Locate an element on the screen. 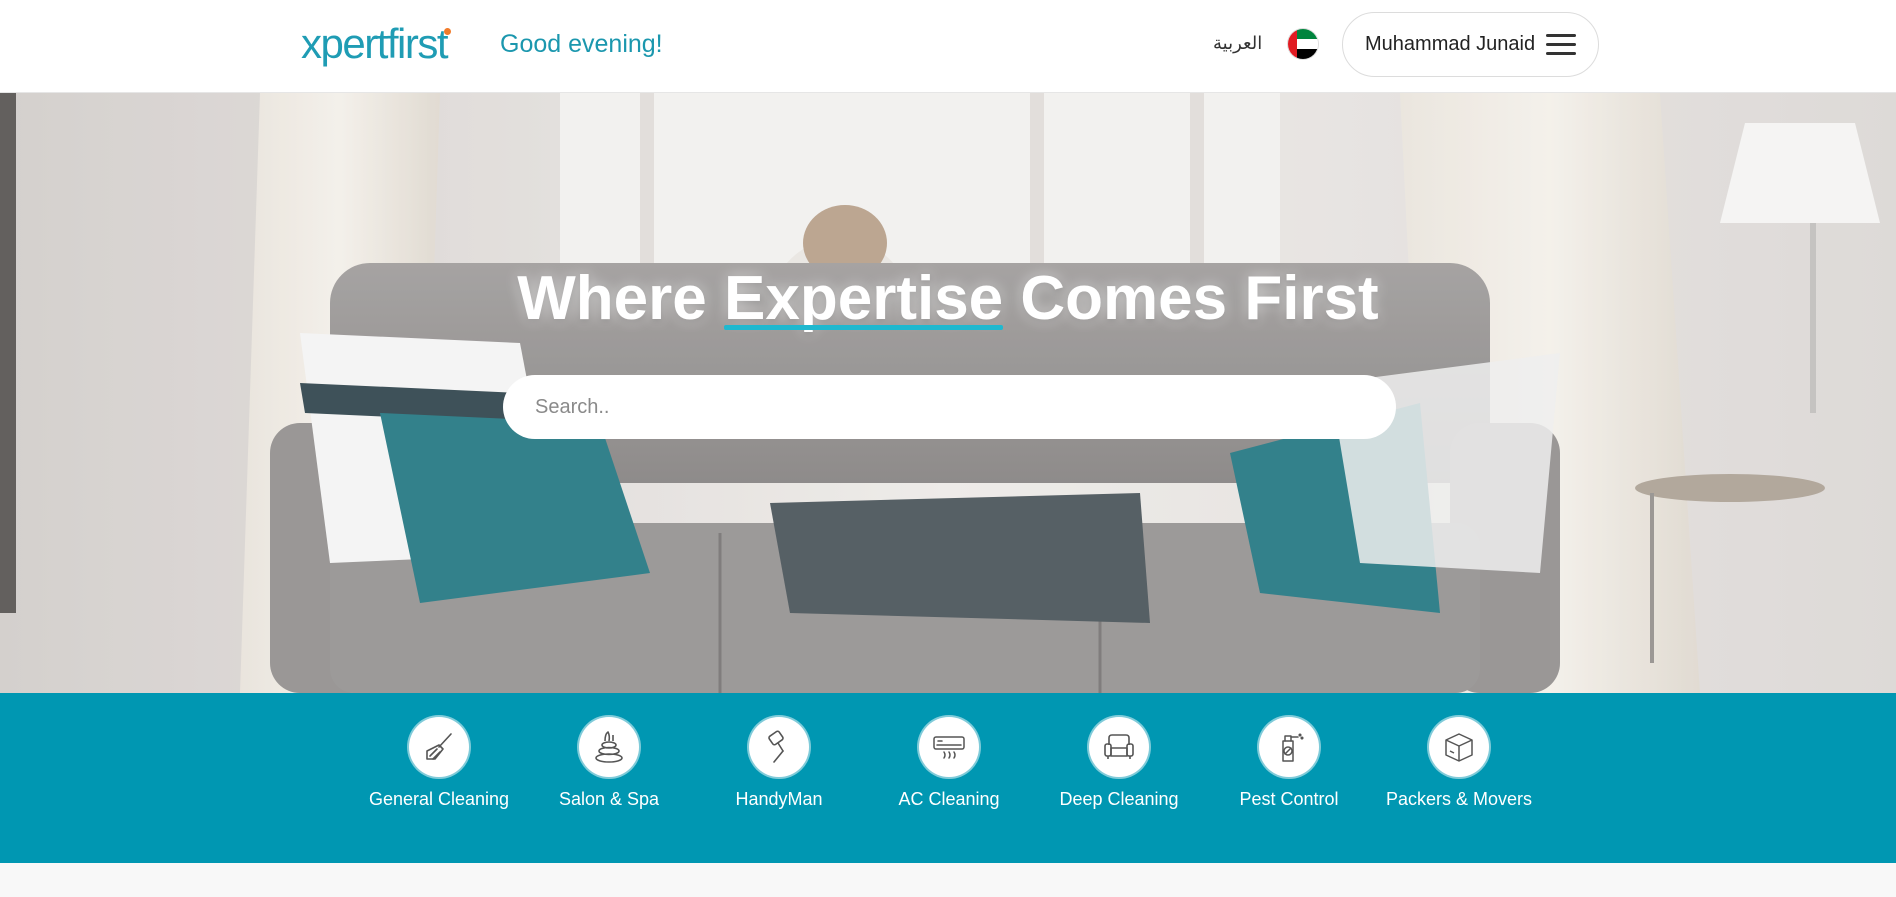 This screenshot has width=1896, height=897. hero-title-highlight: Expertise is located at coordinates (864, 298).